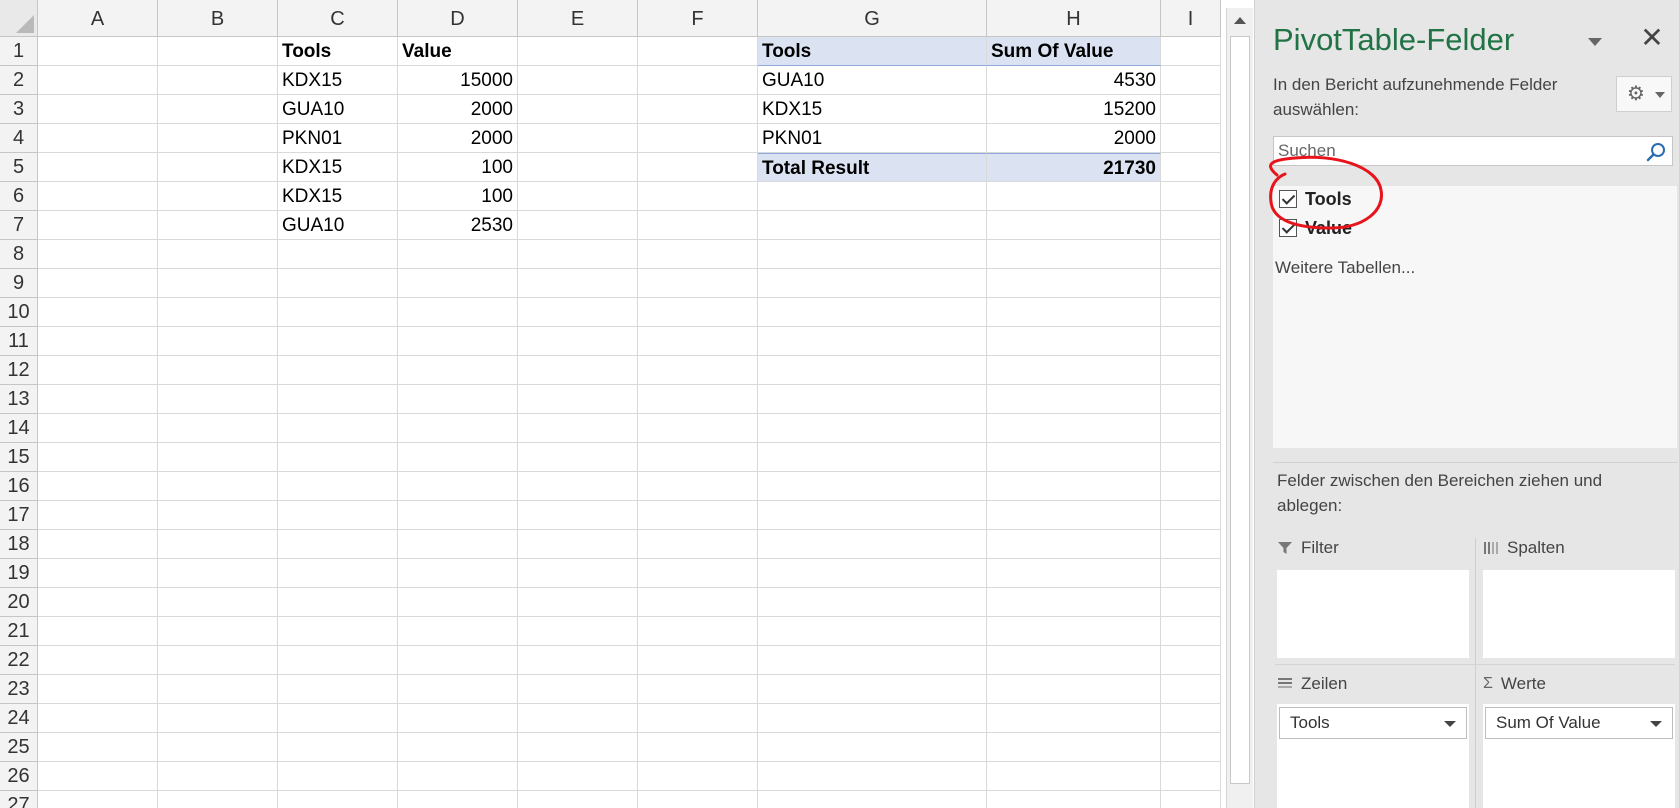  Describe the element at coordinates (19, 689) in the screenshot. I see `row-header: 23` at that location.